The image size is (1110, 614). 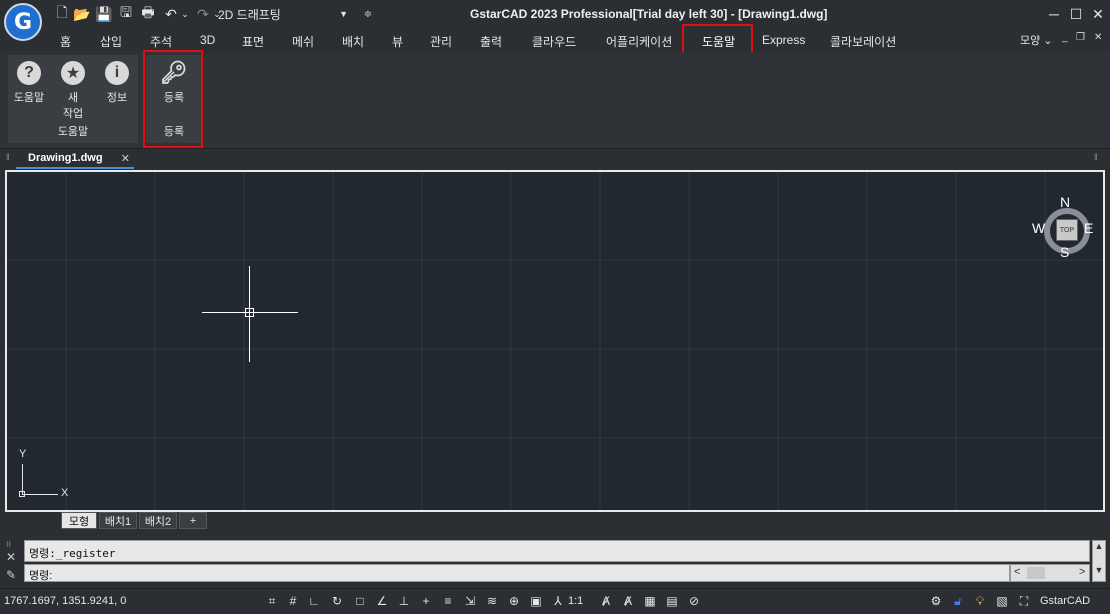 What do you see at coordinates (1099, 546) in the screenshot?
I see `scroll-up-icon: ▲` at bounding box center [1099, 546].